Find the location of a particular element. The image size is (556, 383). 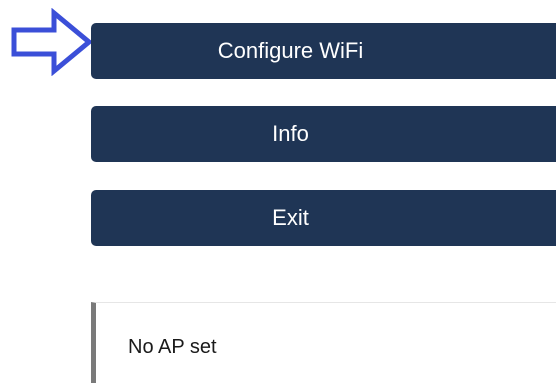

exit-label: Exit is located at coordinates (290, 217).